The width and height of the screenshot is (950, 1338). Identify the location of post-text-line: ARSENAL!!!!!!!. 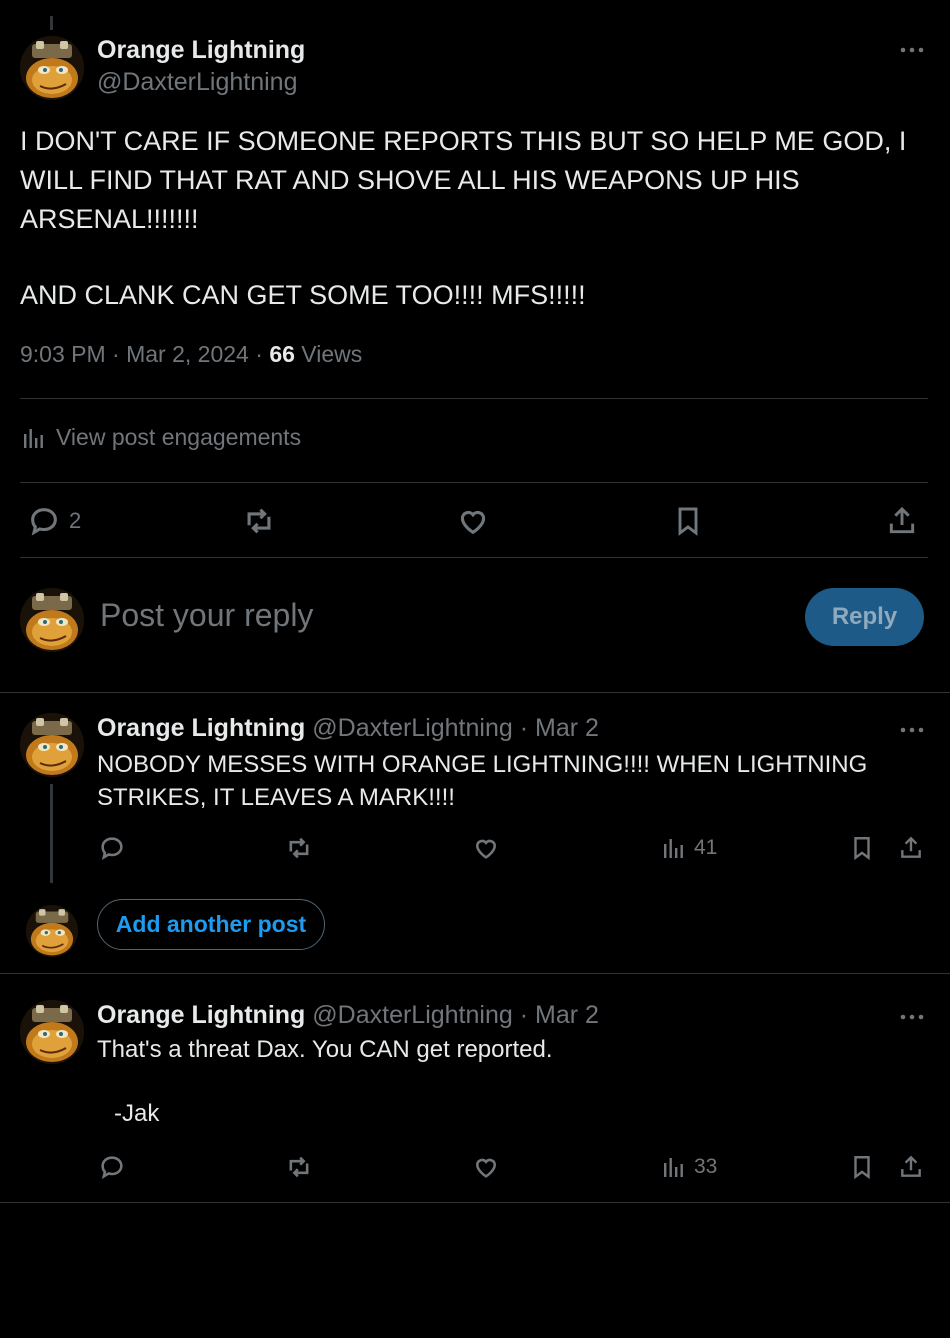
(109, 219).